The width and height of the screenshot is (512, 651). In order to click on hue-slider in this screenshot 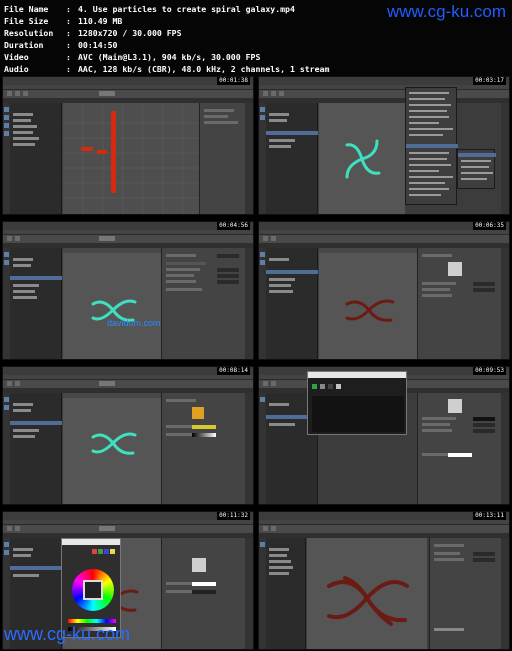, I will do `click(92, 621)`.